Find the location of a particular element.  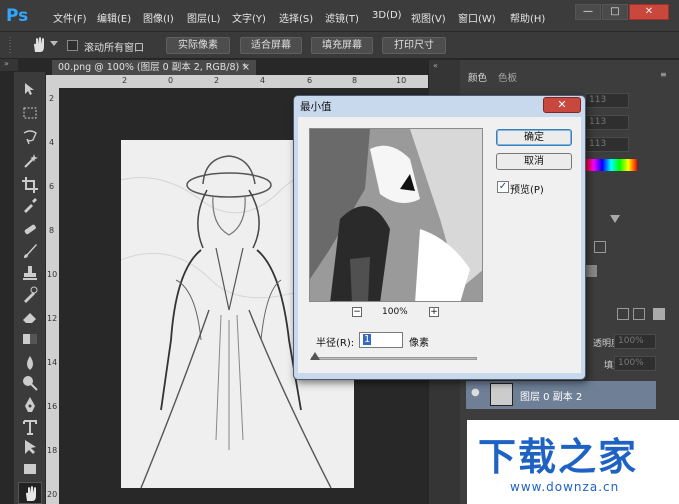

radius-input: 1 is located at coordinates (381, 340).